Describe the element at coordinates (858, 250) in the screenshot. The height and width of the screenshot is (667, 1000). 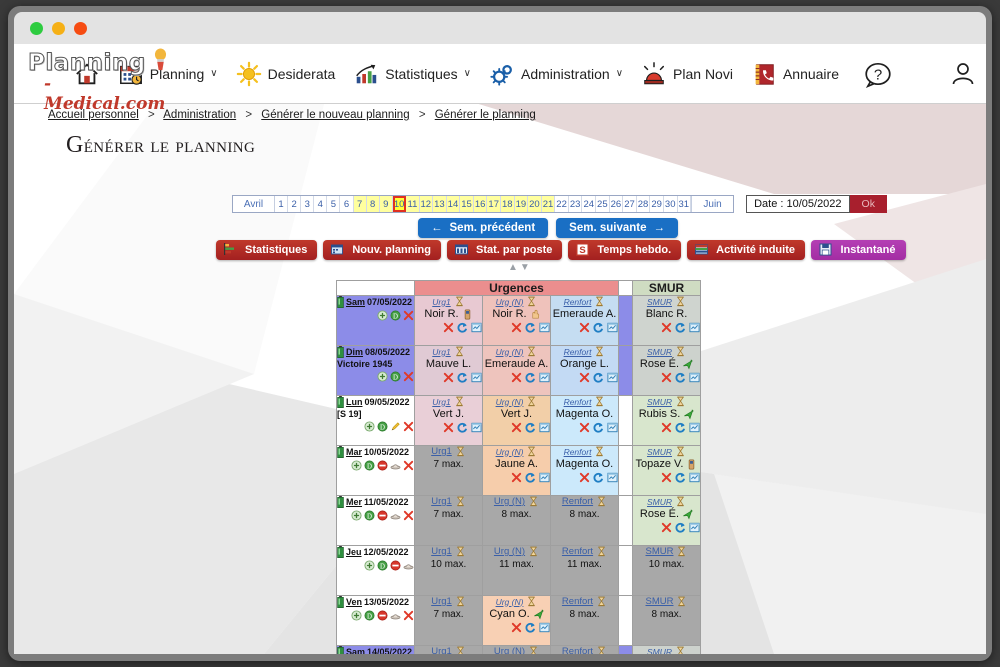
I see `instantane-button: Instantané` at that location.